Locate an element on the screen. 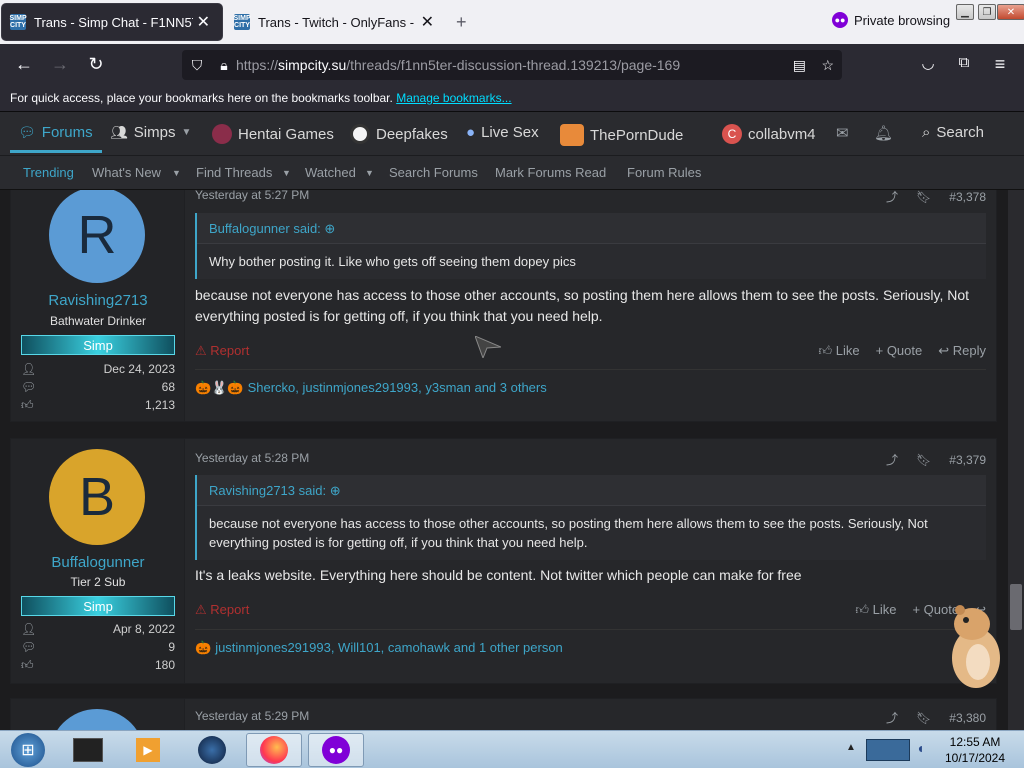 This screenshot has height=768, width=1024. thumbs-up-icon: 👍︎ is located at coordinates (27, 665).